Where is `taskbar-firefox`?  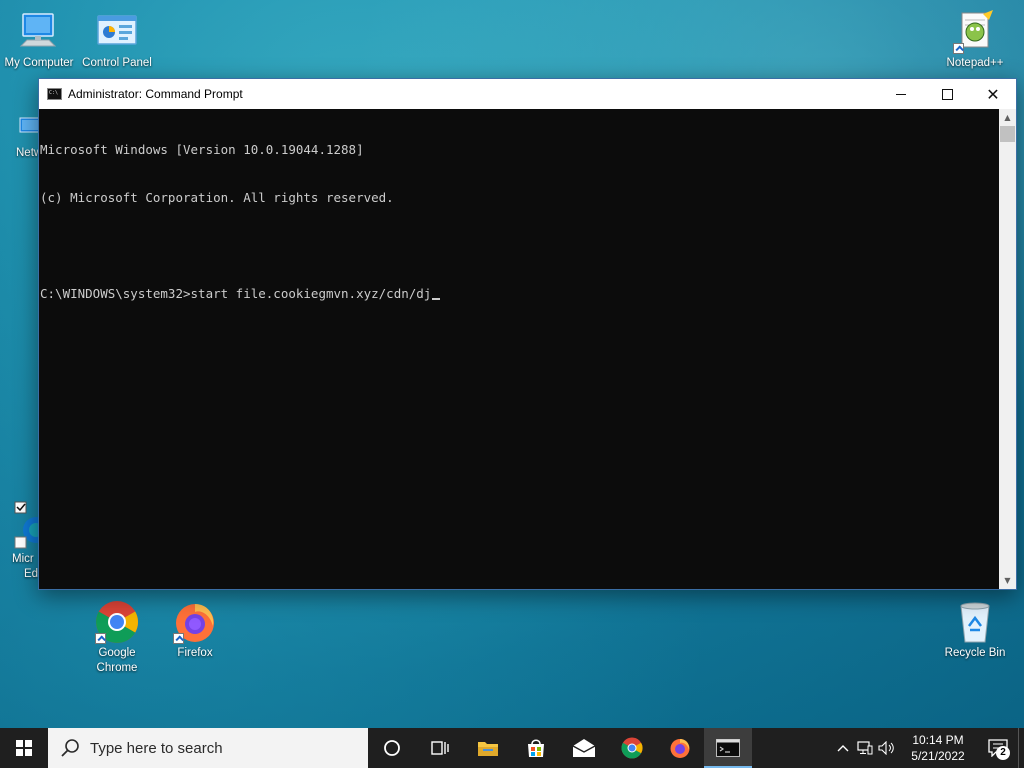 taskbar-firefox is located at coordinates (680, 748).